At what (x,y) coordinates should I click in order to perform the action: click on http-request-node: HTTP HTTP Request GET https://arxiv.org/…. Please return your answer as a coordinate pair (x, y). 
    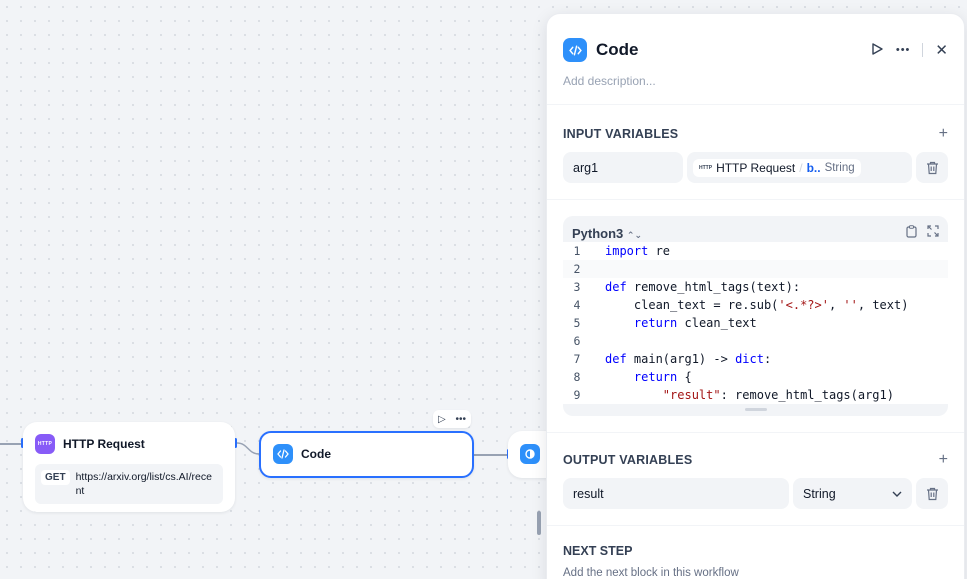
    Looking at the image, I should click on (129, 467).